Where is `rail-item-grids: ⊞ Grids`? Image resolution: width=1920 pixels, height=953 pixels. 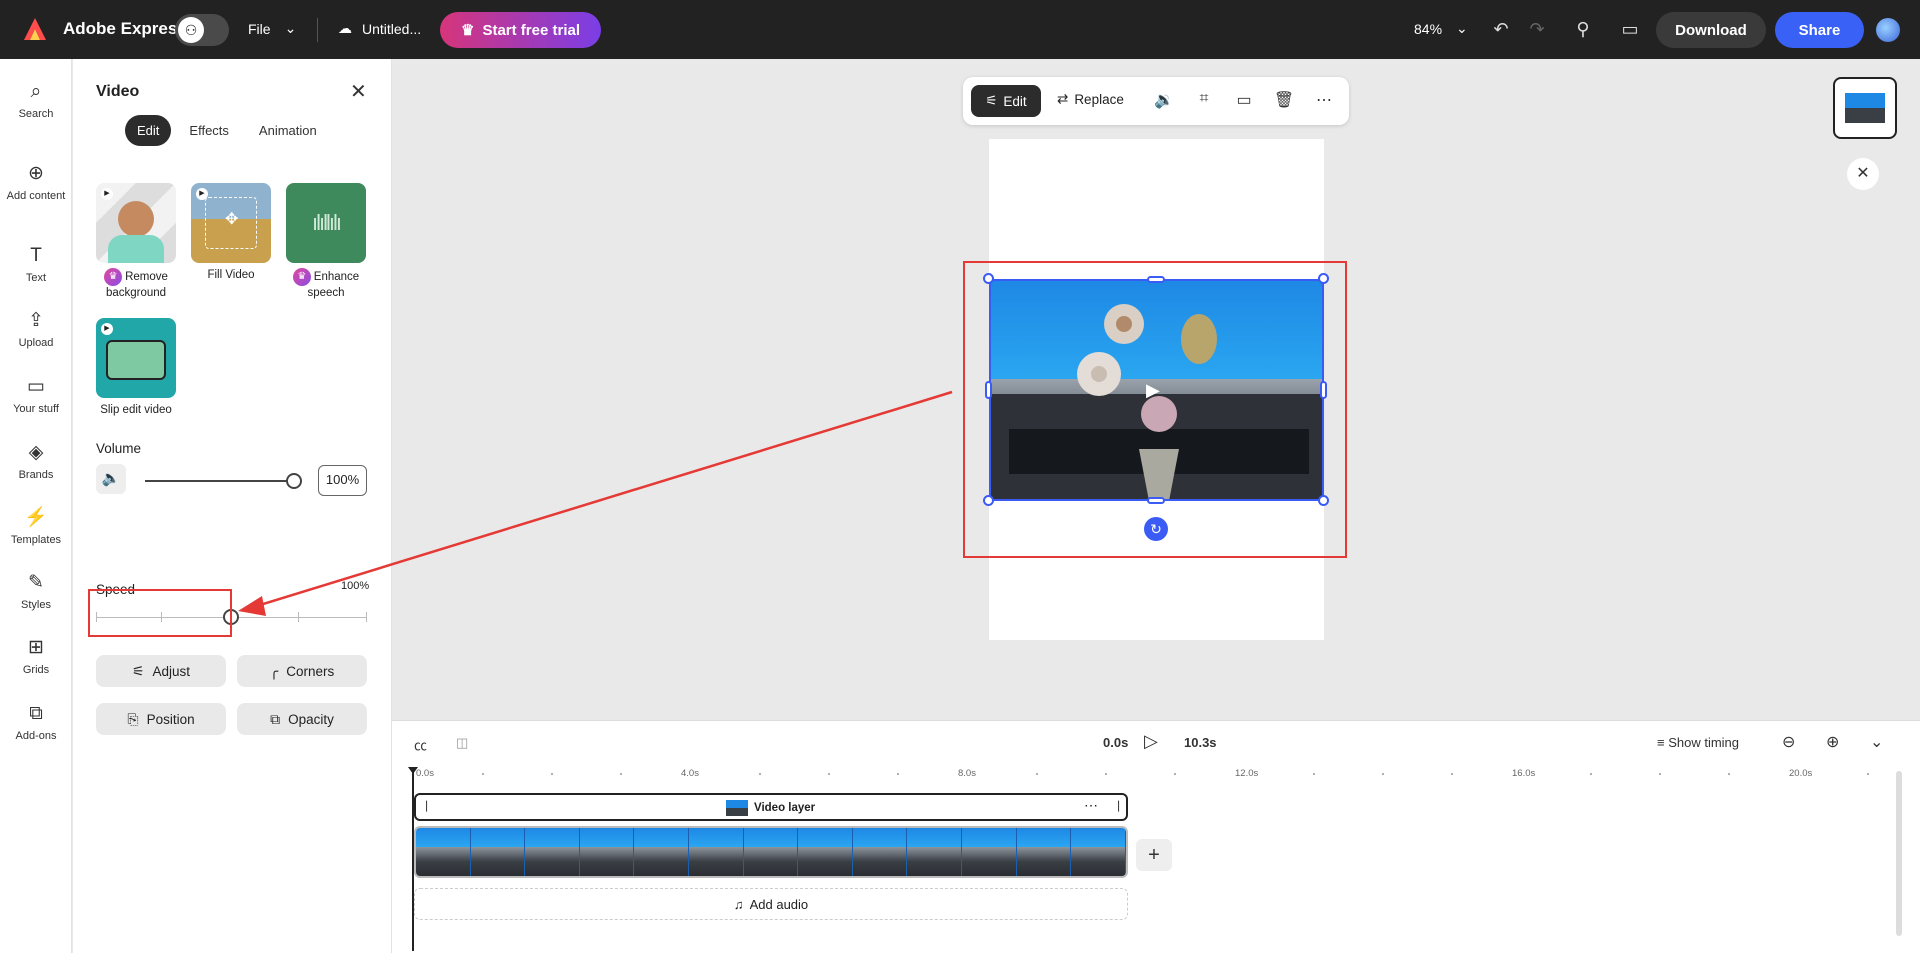 rail-item-grids: ⊞ Grids is located at coordinates (36, 656).